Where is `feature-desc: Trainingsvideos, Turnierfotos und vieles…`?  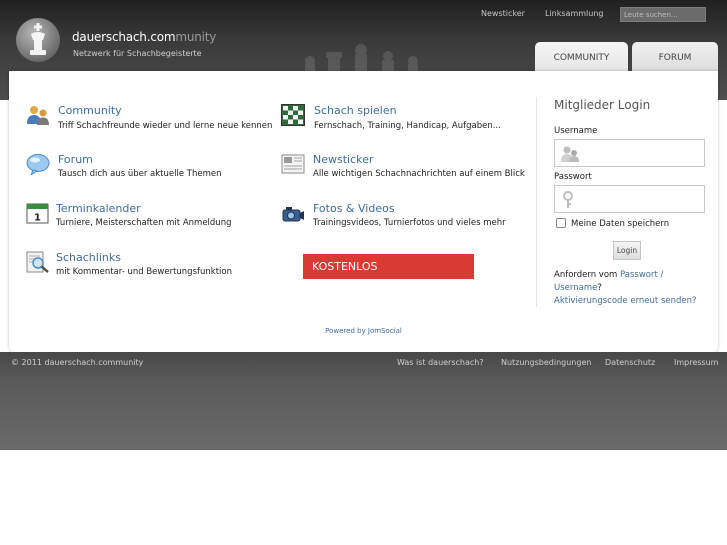
feature-desc: Trainingsvideos, Turnierfotos und vieles… is located at coordinates (409, 223).